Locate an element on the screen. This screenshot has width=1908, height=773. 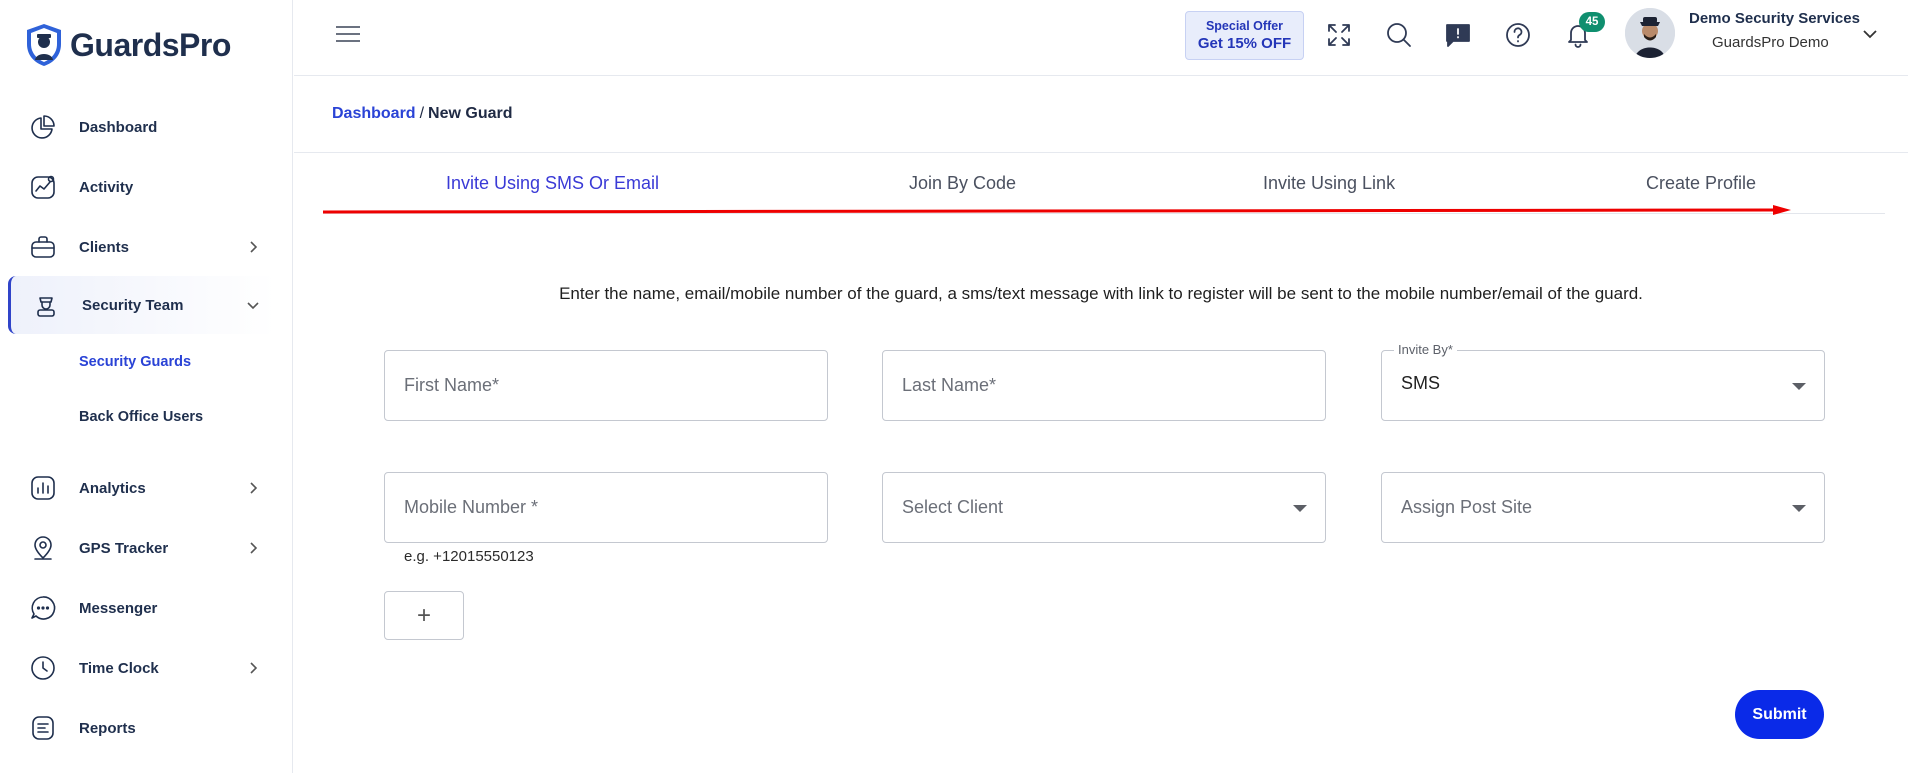
last-name-field: Last Name* is located at coordinates (1104, 385).